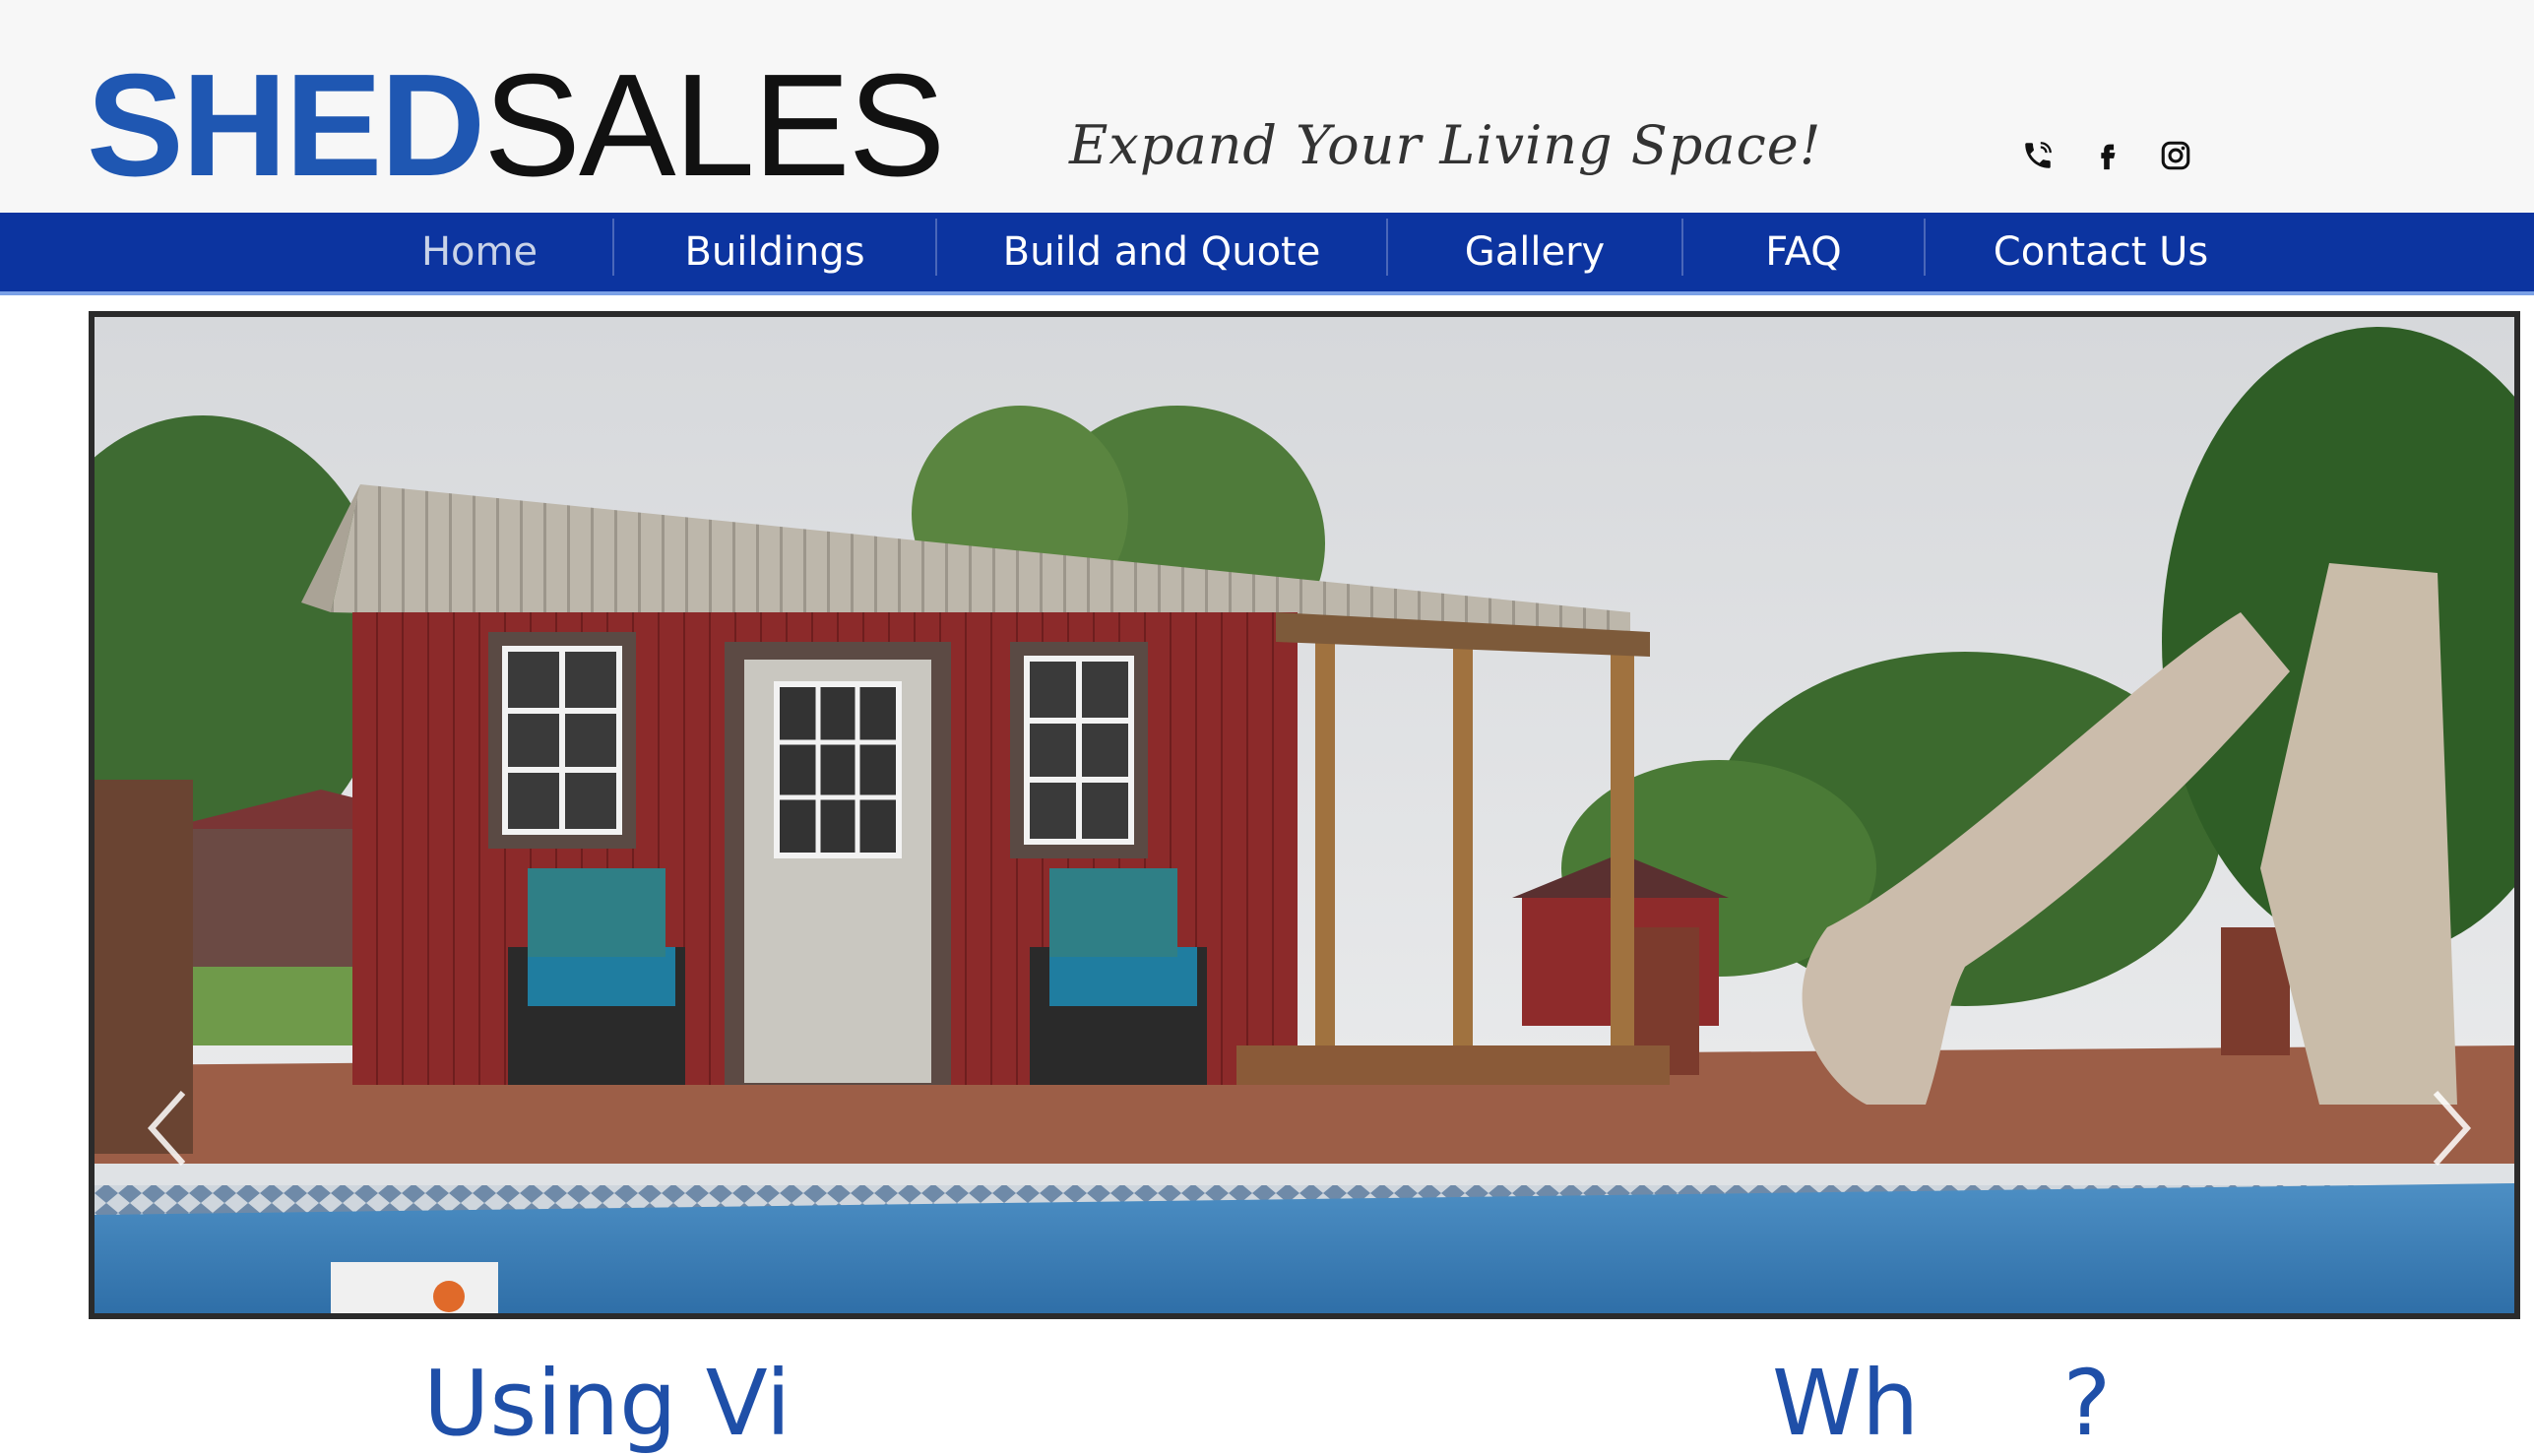 Image resolution: width=2534 pixels, height=1456 pixels. What do you see at coordinates (1161, 252) in the screenshot?
I see `nav-build-and-quote: Build and Quote` at bounding box center [1161, 252].